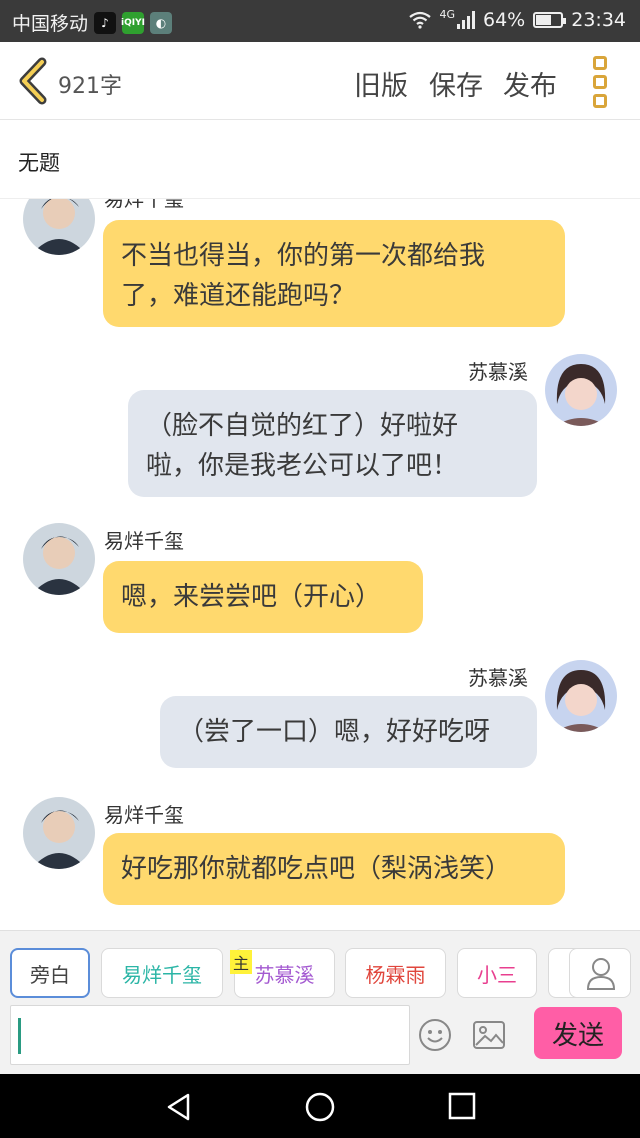 This screenshot has width=640, height=1138. I want to click on save-button: 保存, so click(456, 83).